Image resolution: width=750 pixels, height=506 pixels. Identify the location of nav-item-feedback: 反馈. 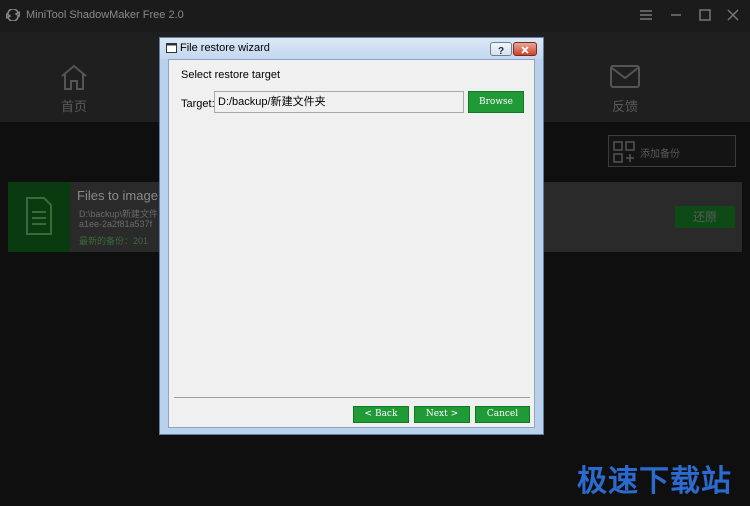
(625, 92).